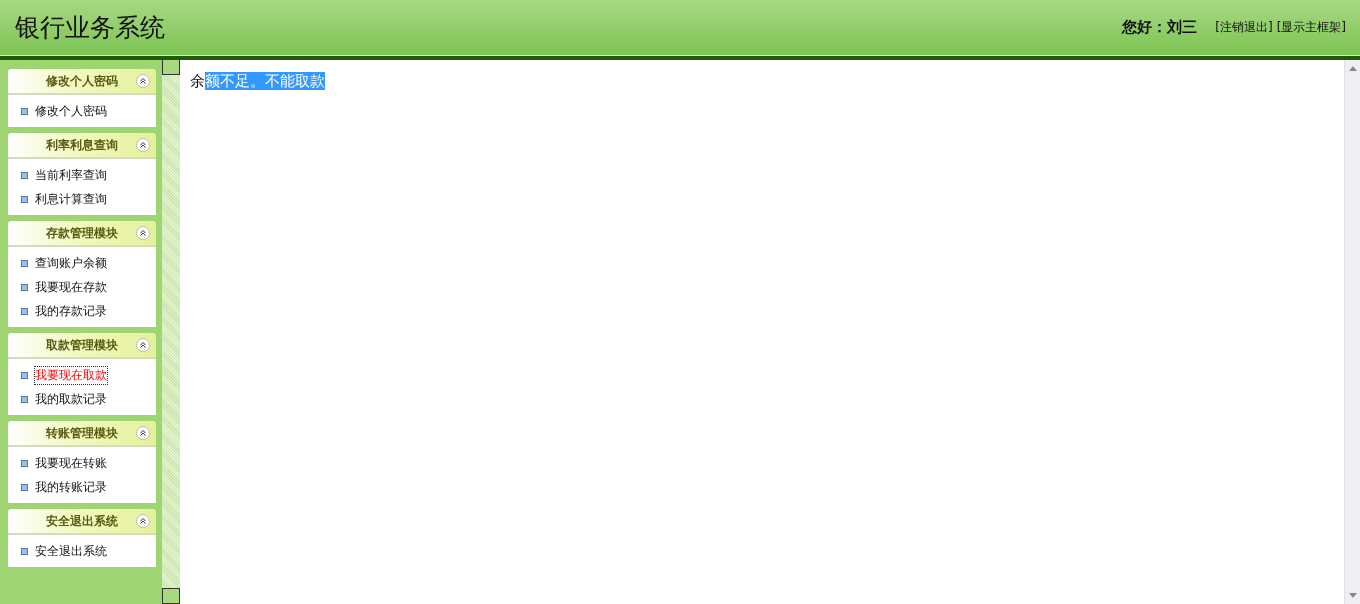  I want to click on scroll-up-icon, so click(1352, 68).